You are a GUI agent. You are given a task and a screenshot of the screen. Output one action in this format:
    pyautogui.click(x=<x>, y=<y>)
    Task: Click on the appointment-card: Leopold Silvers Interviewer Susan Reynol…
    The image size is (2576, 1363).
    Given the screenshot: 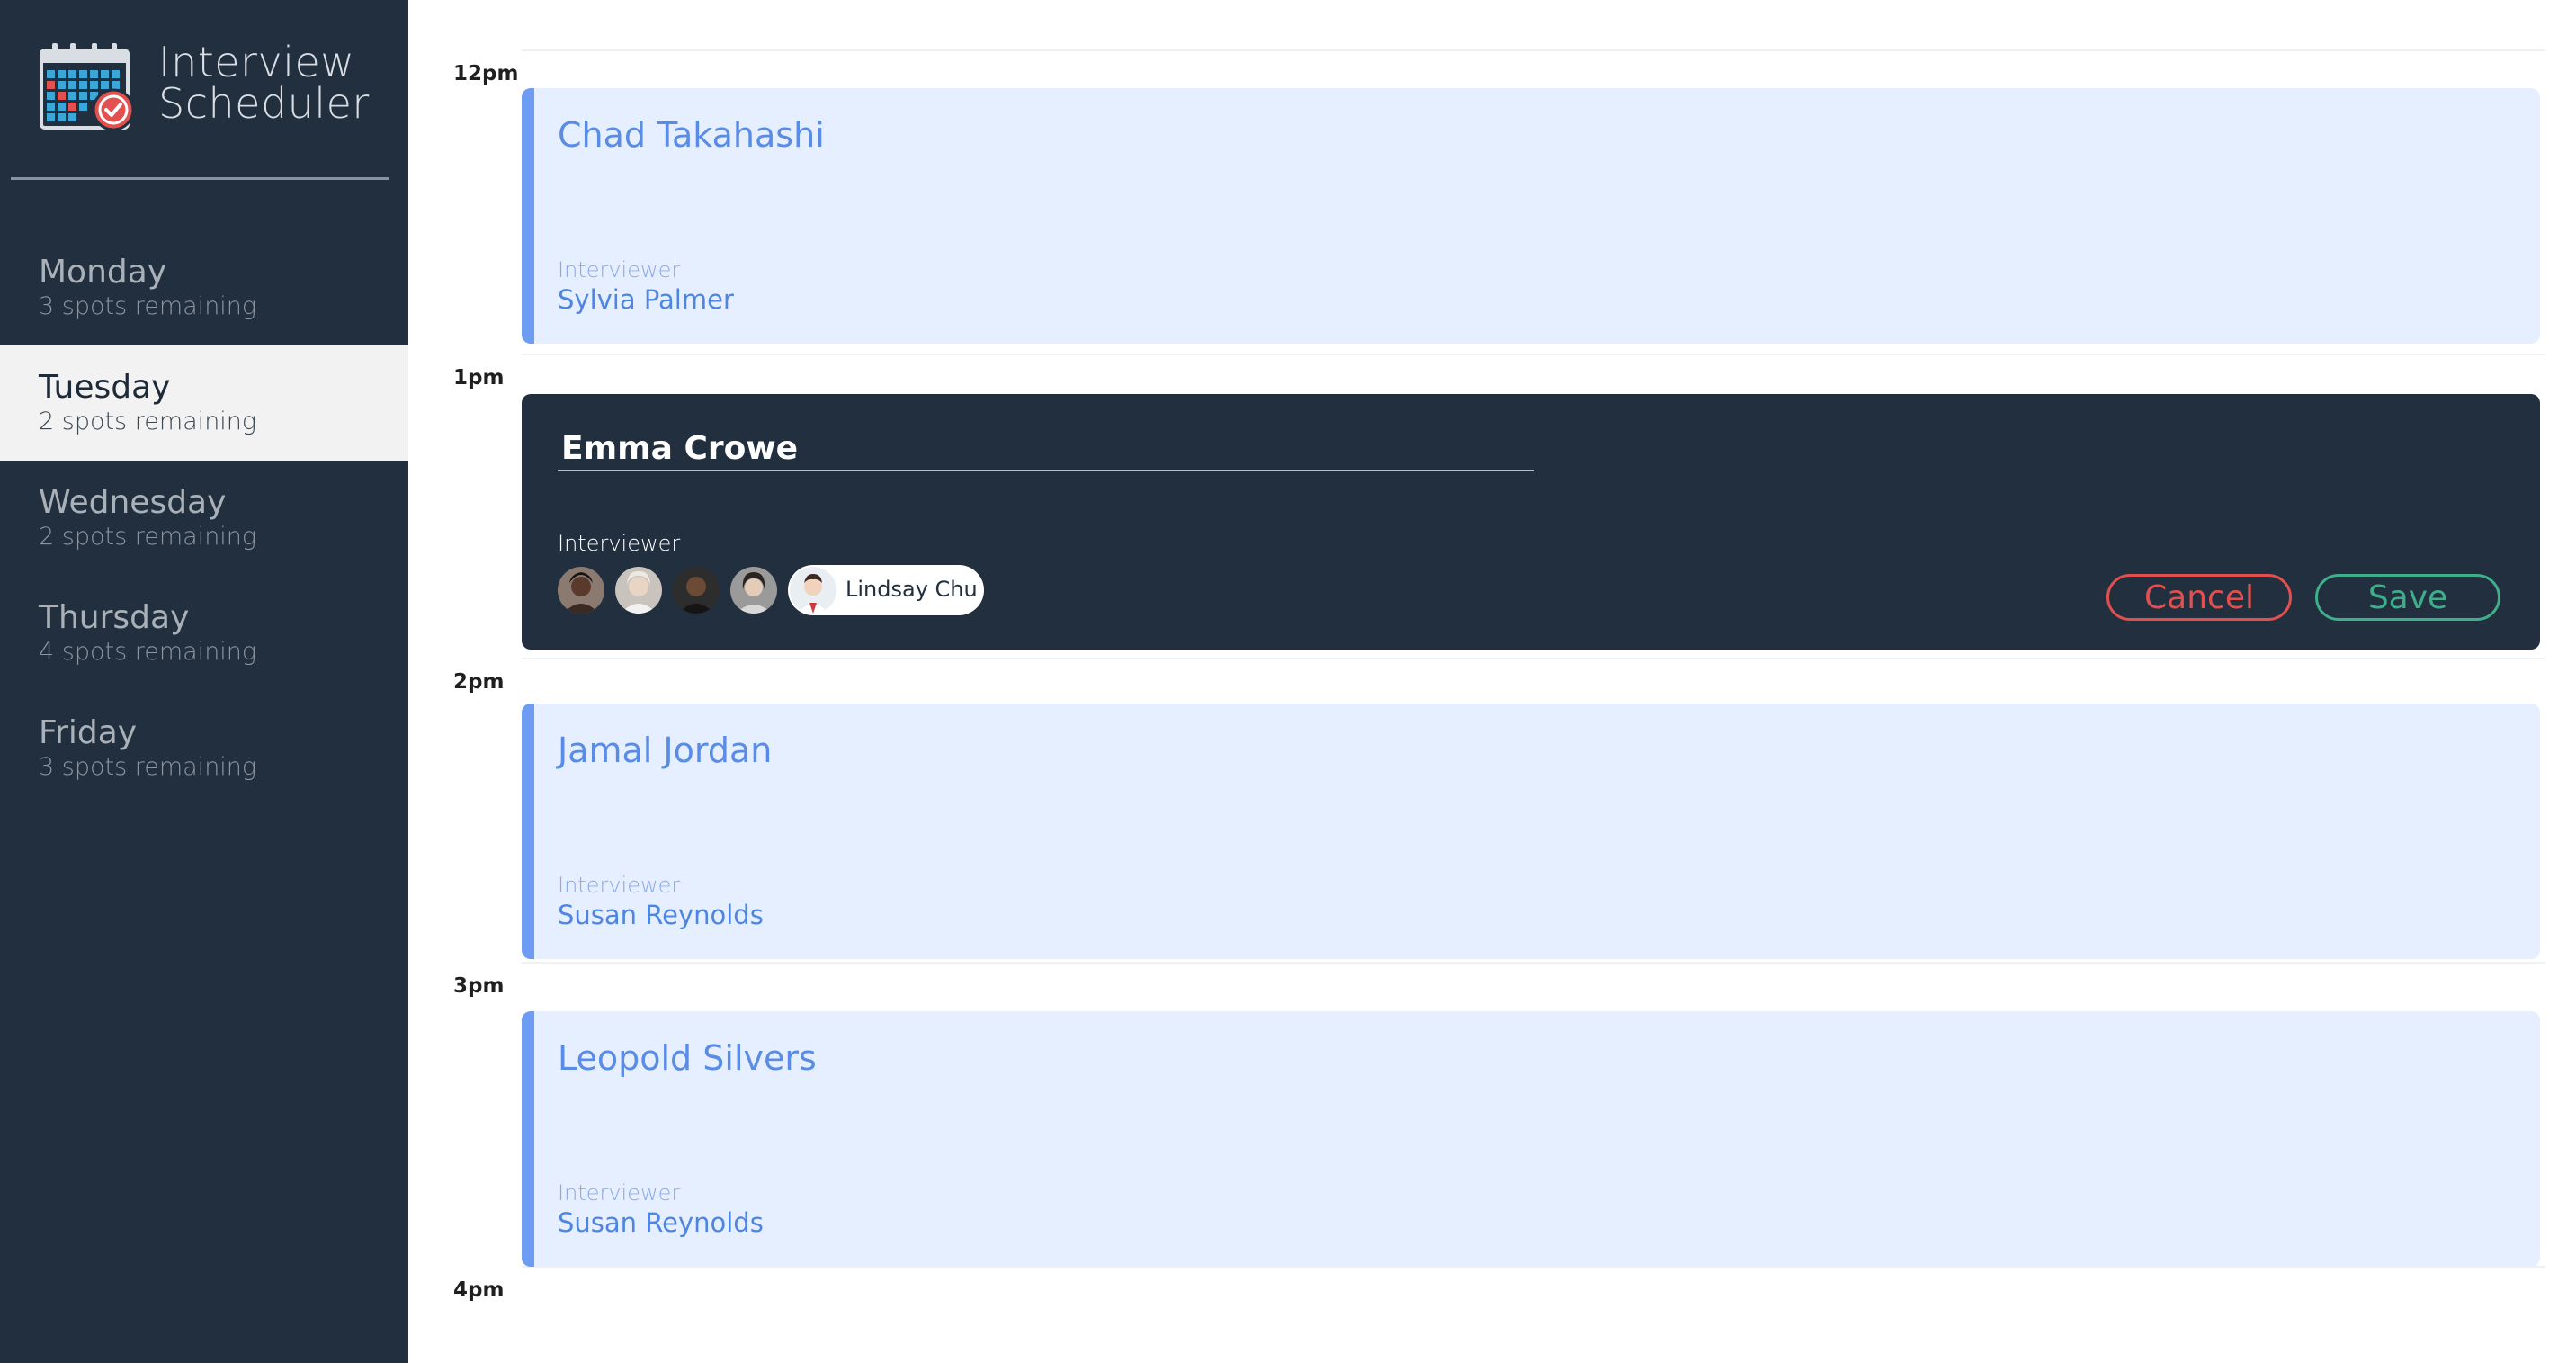 What is the action you would take?
    pyautogui.click(x=1531, y=1139)
    